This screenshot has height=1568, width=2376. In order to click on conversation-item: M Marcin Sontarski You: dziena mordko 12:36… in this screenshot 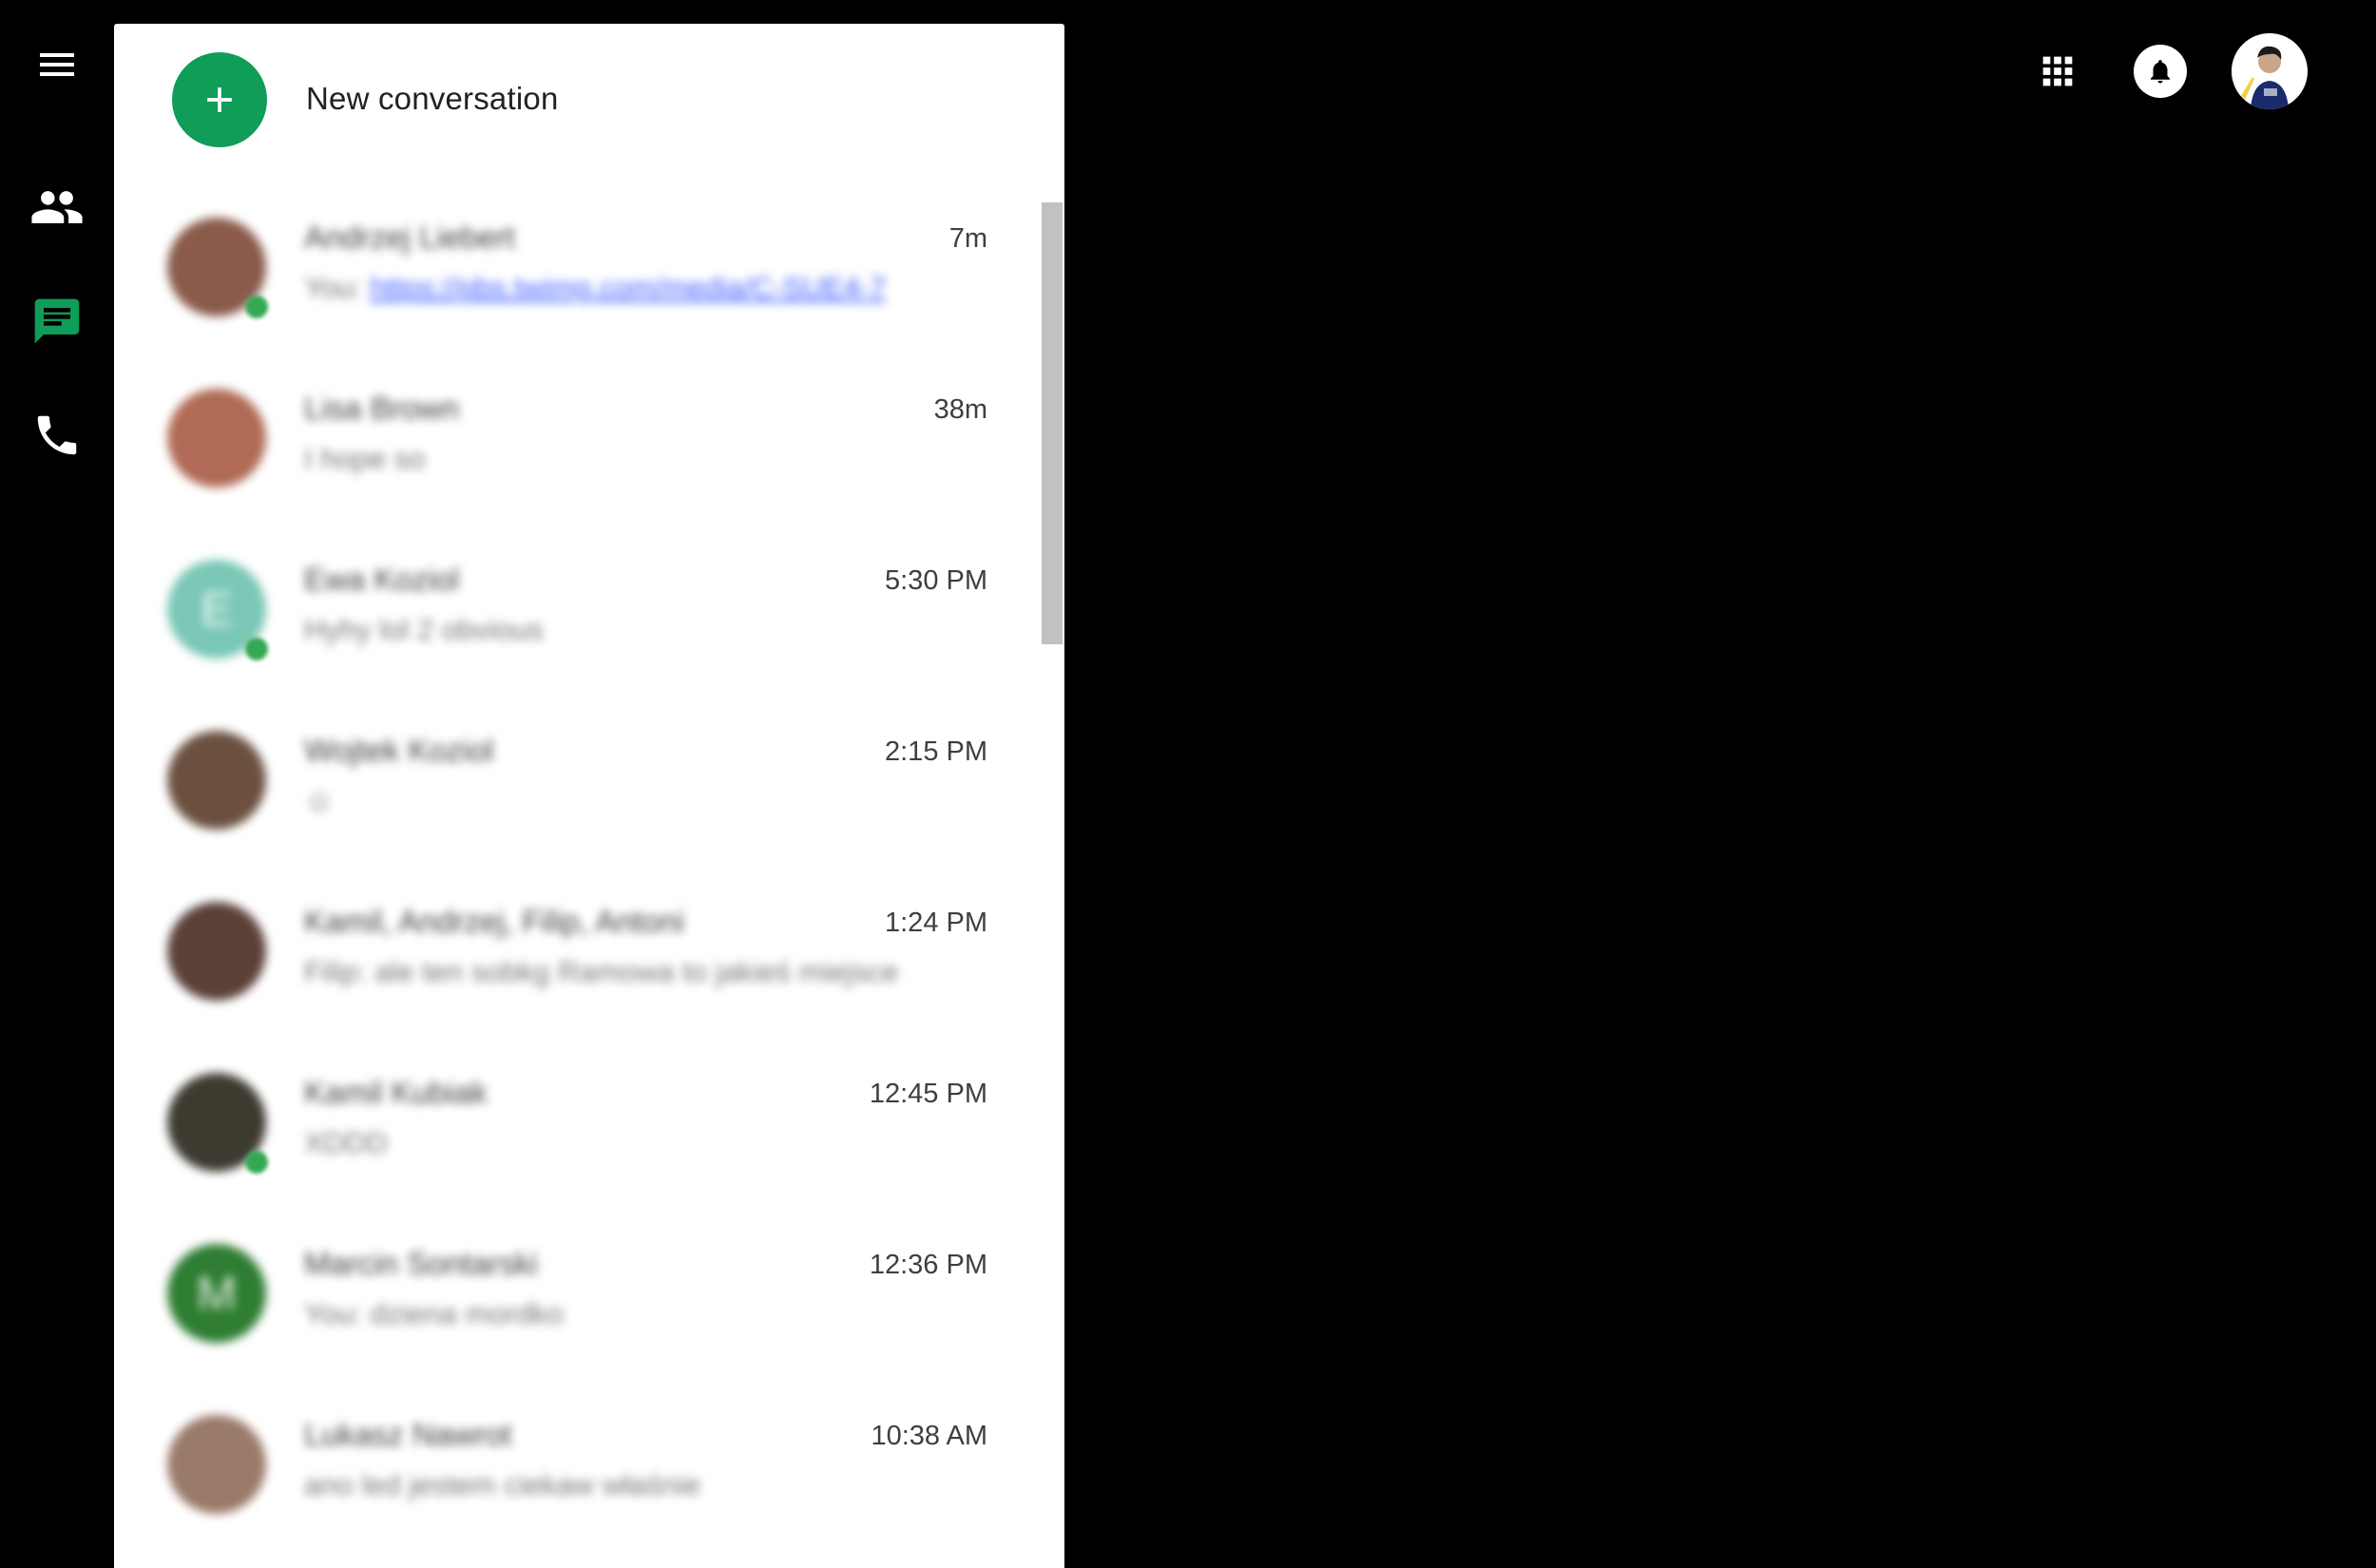, I will do `click(575, 1296)`.